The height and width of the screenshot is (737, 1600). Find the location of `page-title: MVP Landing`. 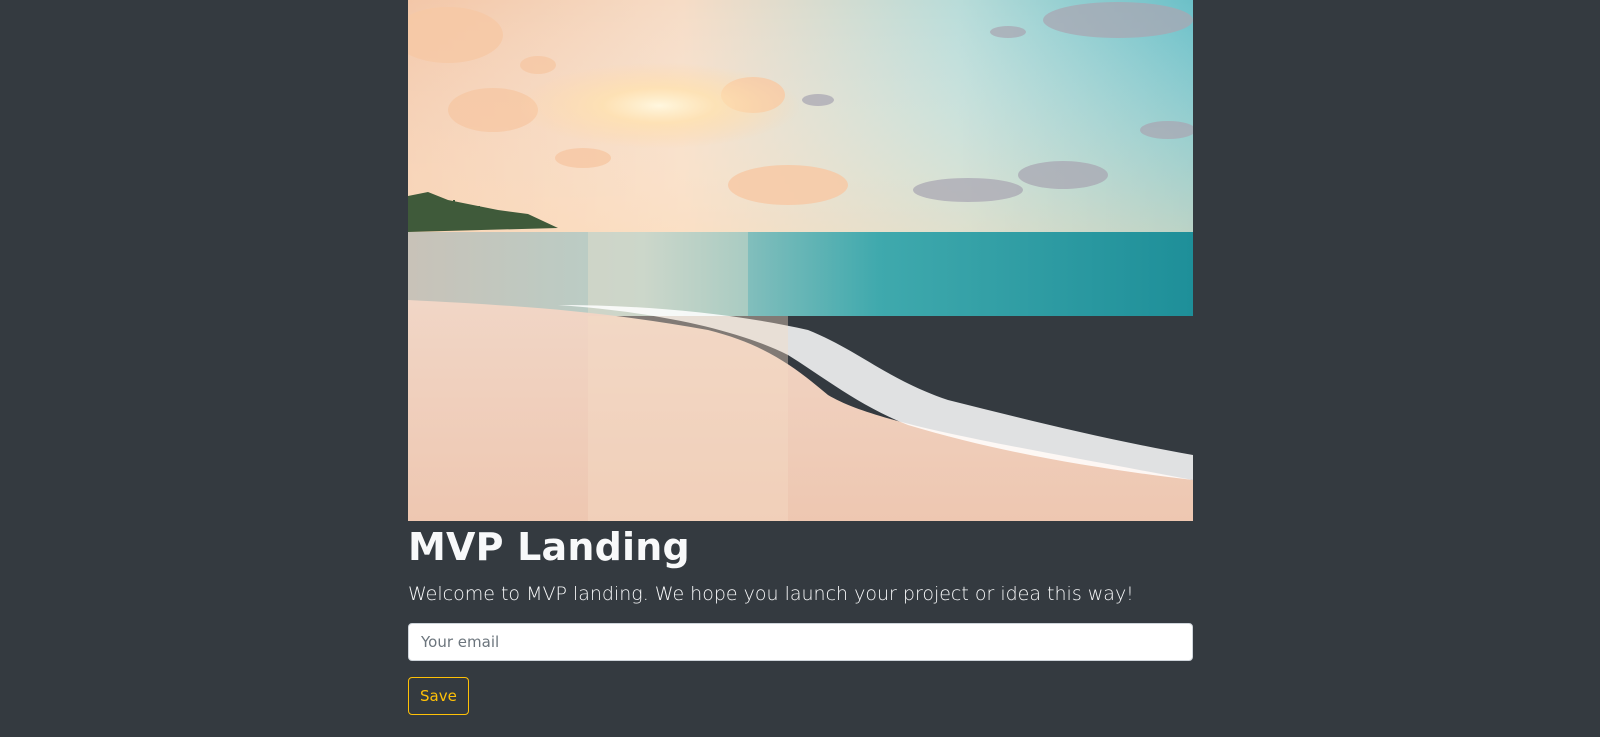

page-title: MVP Landing is located at coordinates (549, 547).